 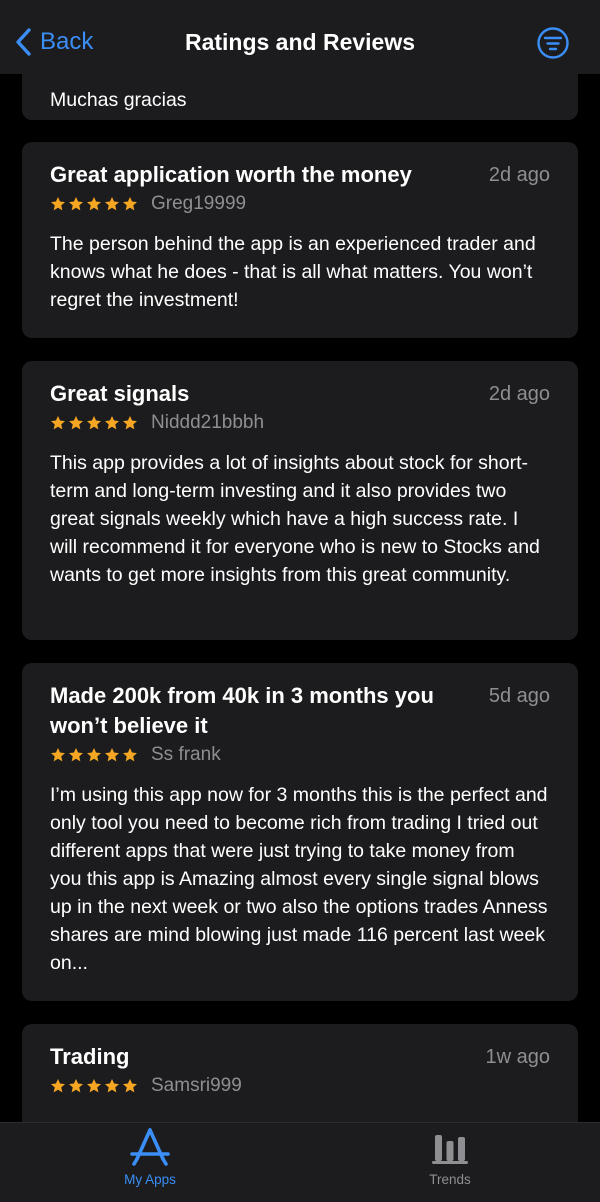 I want to click on review-header: Trading 1w ago, so click(x=300, y=1057).